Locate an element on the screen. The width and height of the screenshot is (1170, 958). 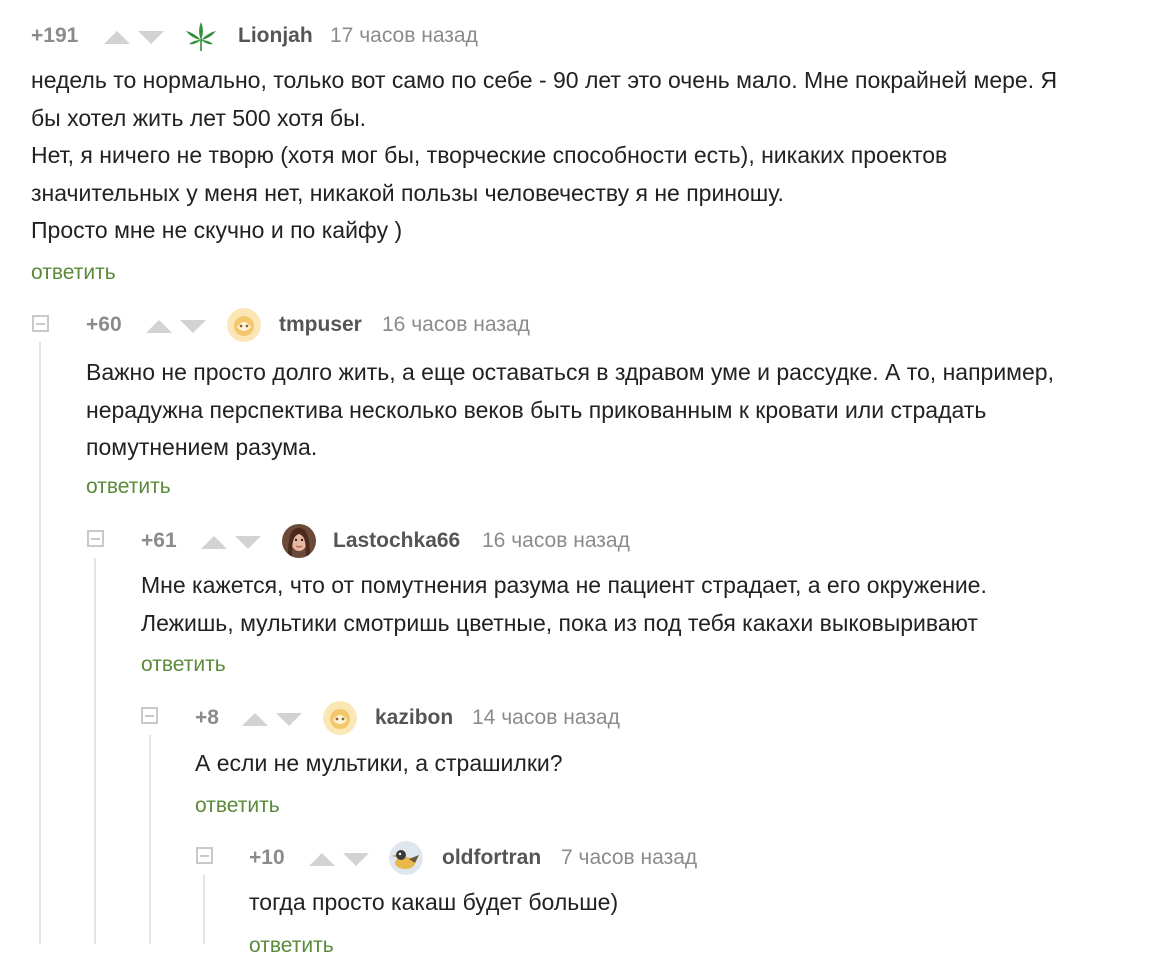
comment-body: А если не мультики, а страшилки? is located at coordinates (379, 764).